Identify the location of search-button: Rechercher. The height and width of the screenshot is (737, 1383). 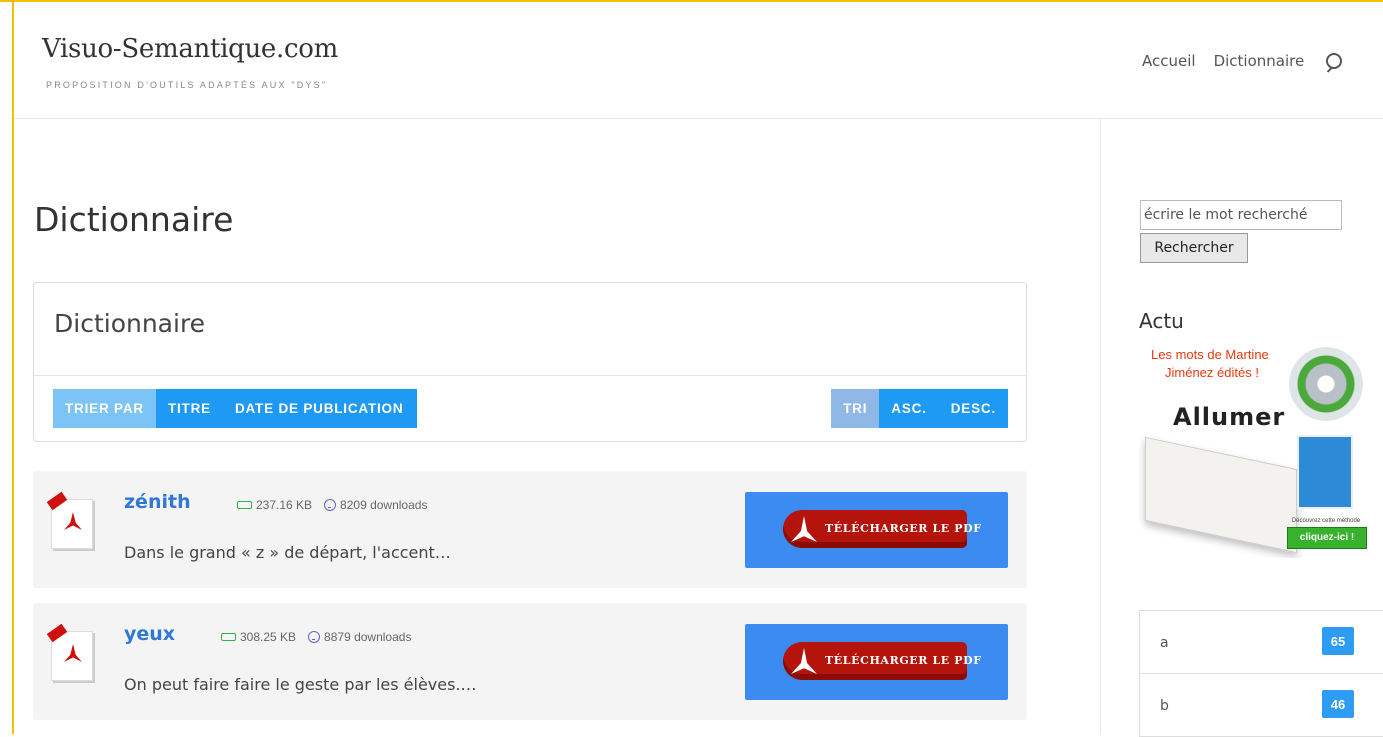
(1194, 248).